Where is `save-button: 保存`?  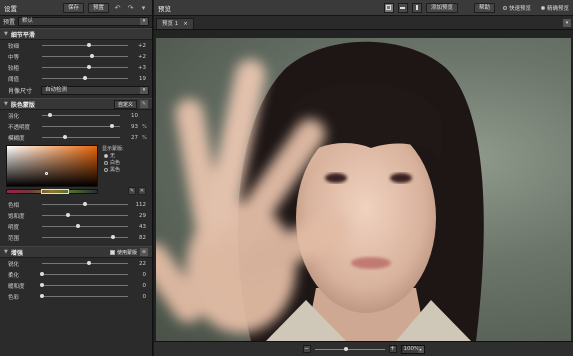 save-button: 保存 is located at coordinates (73, 7).